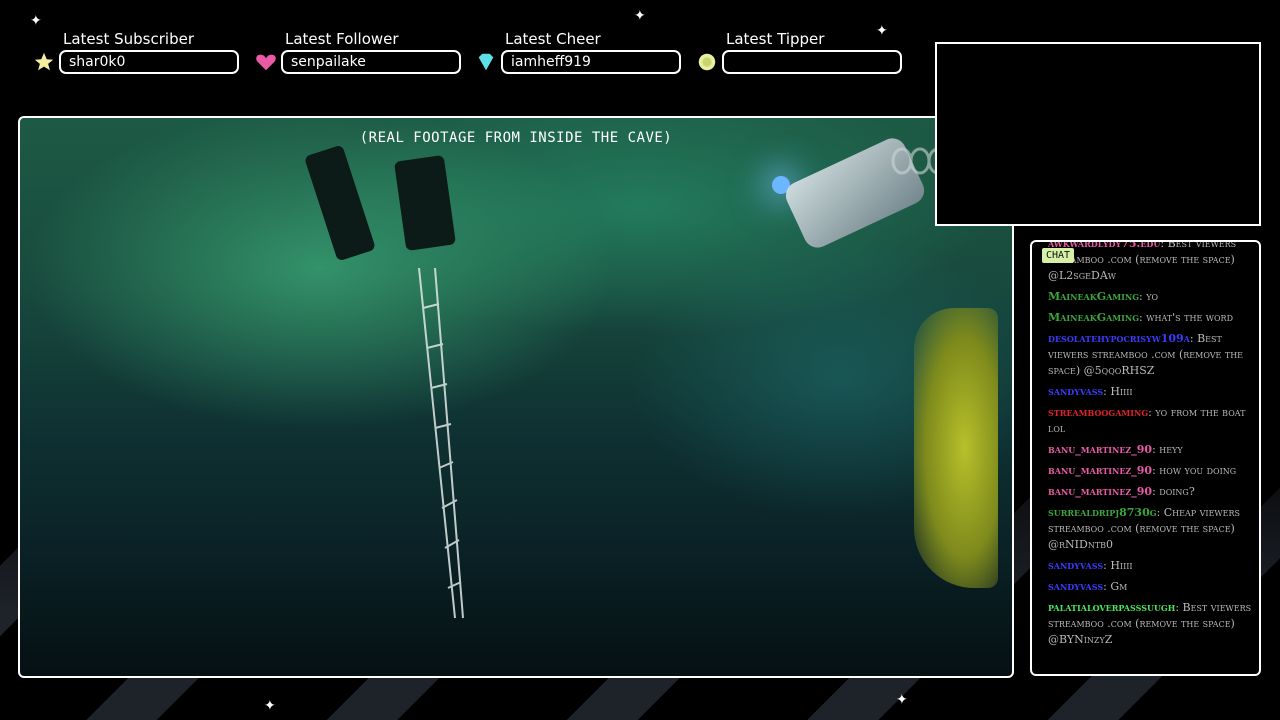 This screenshot has width=1280, height=720. I want to click on ladder-graphic, so click(441, 443).